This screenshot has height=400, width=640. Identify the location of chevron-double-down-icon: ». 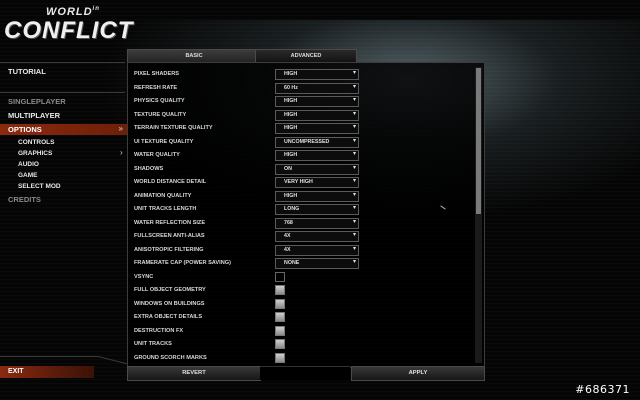
(120, 128).